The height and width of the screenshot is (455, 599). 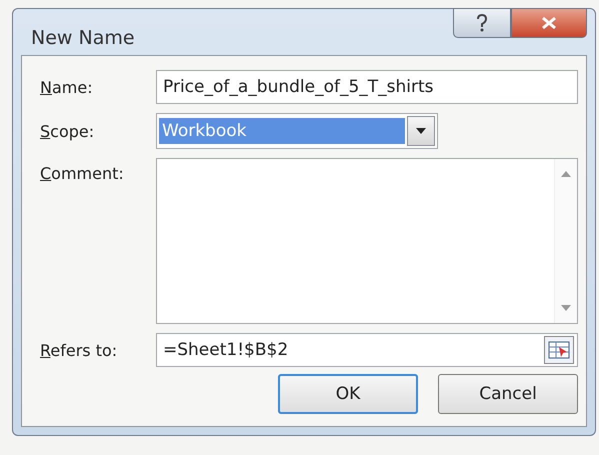 I want to click on close-icon, so click(x=549, y=23).